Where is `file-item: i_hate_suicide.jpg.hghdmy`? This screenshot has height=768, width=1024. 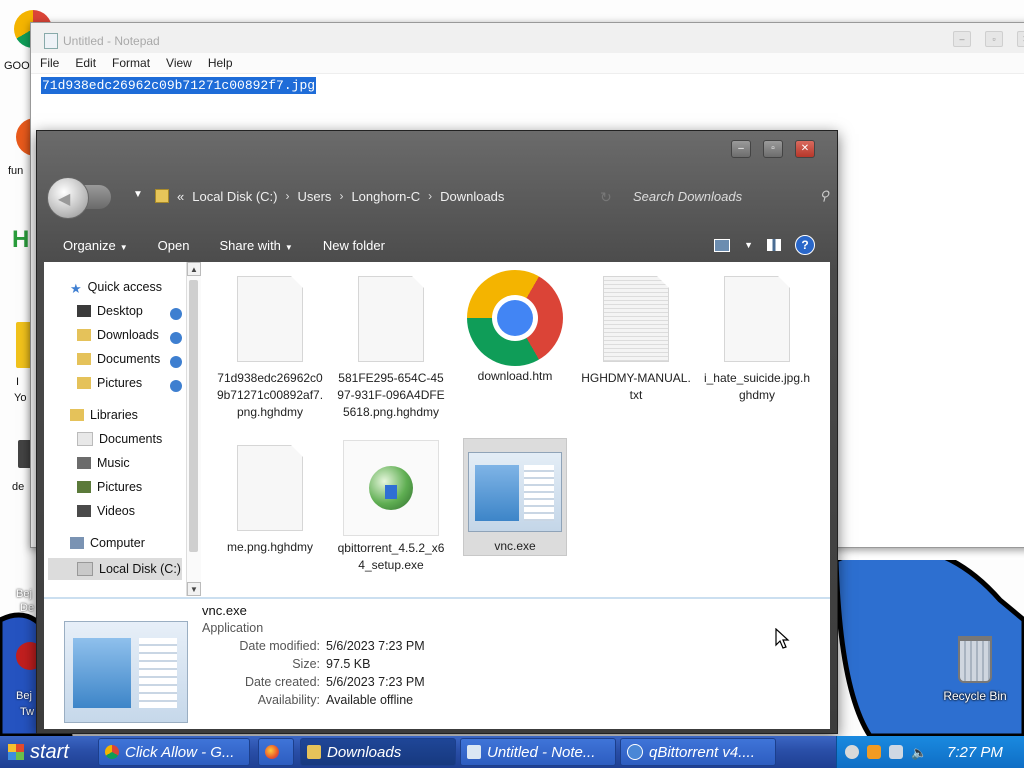 file-item: i_hate_suicide.jpg.hghdmy is located at coordinates (757, 340).